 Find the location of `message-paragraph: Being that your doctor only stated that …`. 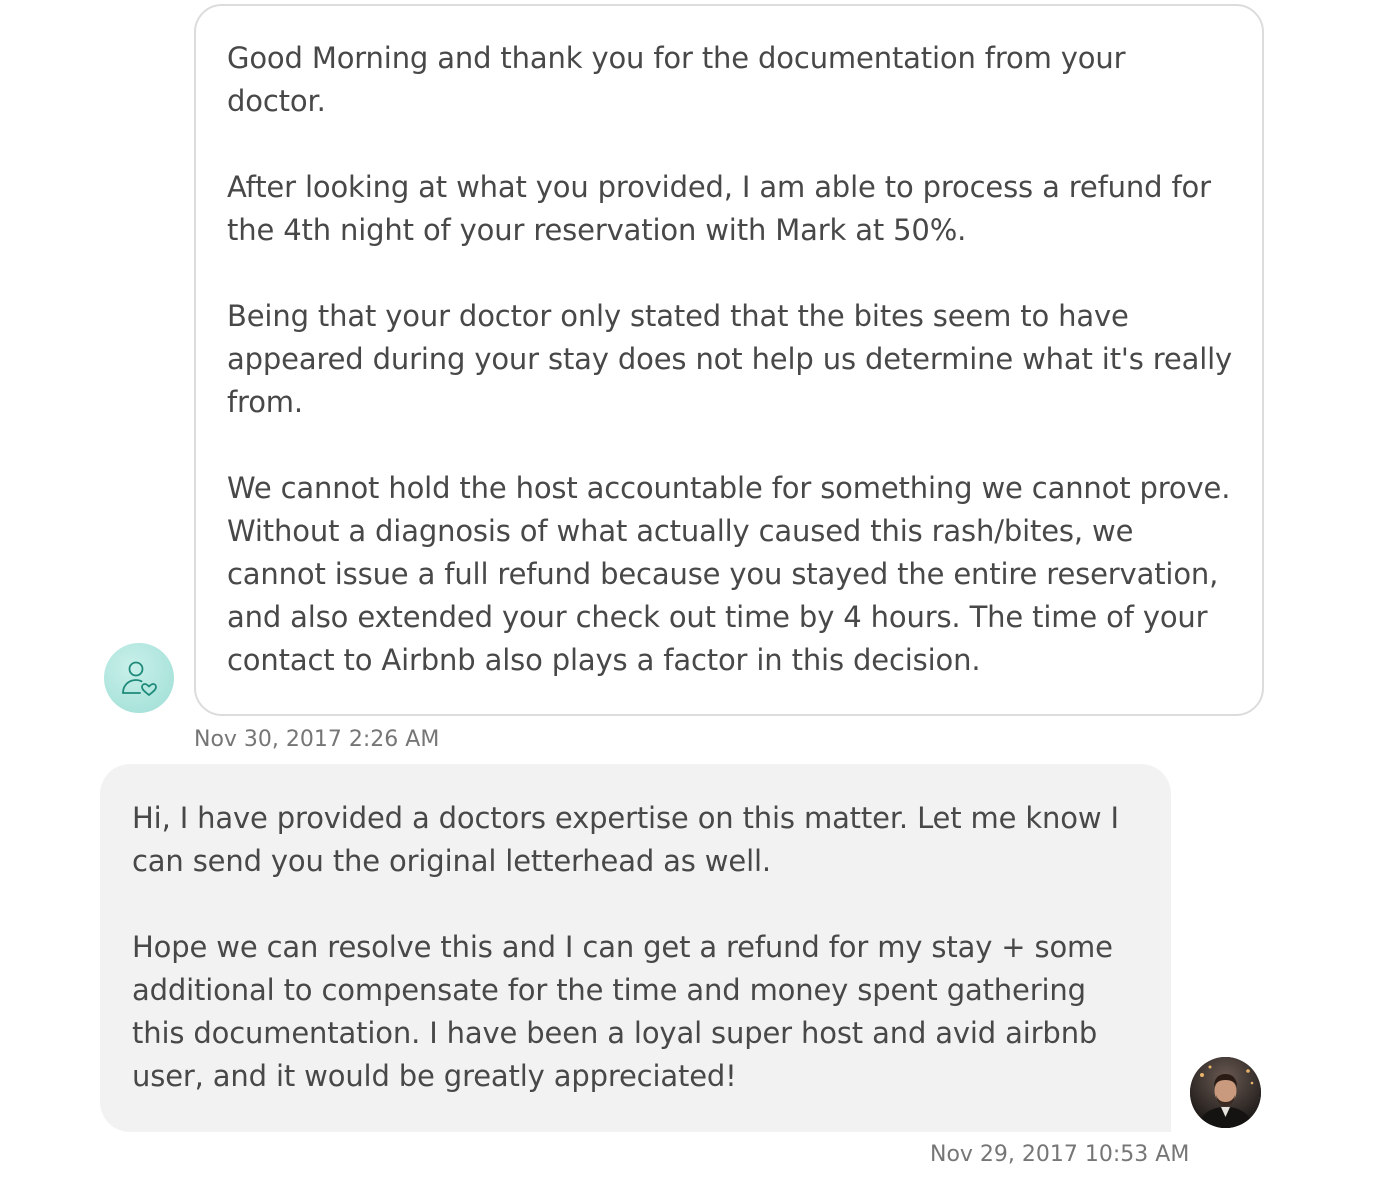

message-paragraph: Being that your doctor only stated that … is located at coordinates (730, 359).